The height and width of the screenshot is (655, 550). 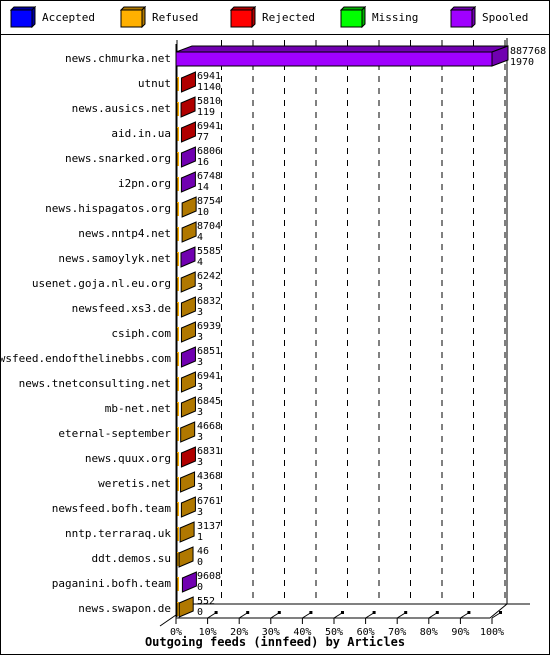 I want to click on bar-row: nntp.terraraq.uk 31371, so click(x=143, y=532).